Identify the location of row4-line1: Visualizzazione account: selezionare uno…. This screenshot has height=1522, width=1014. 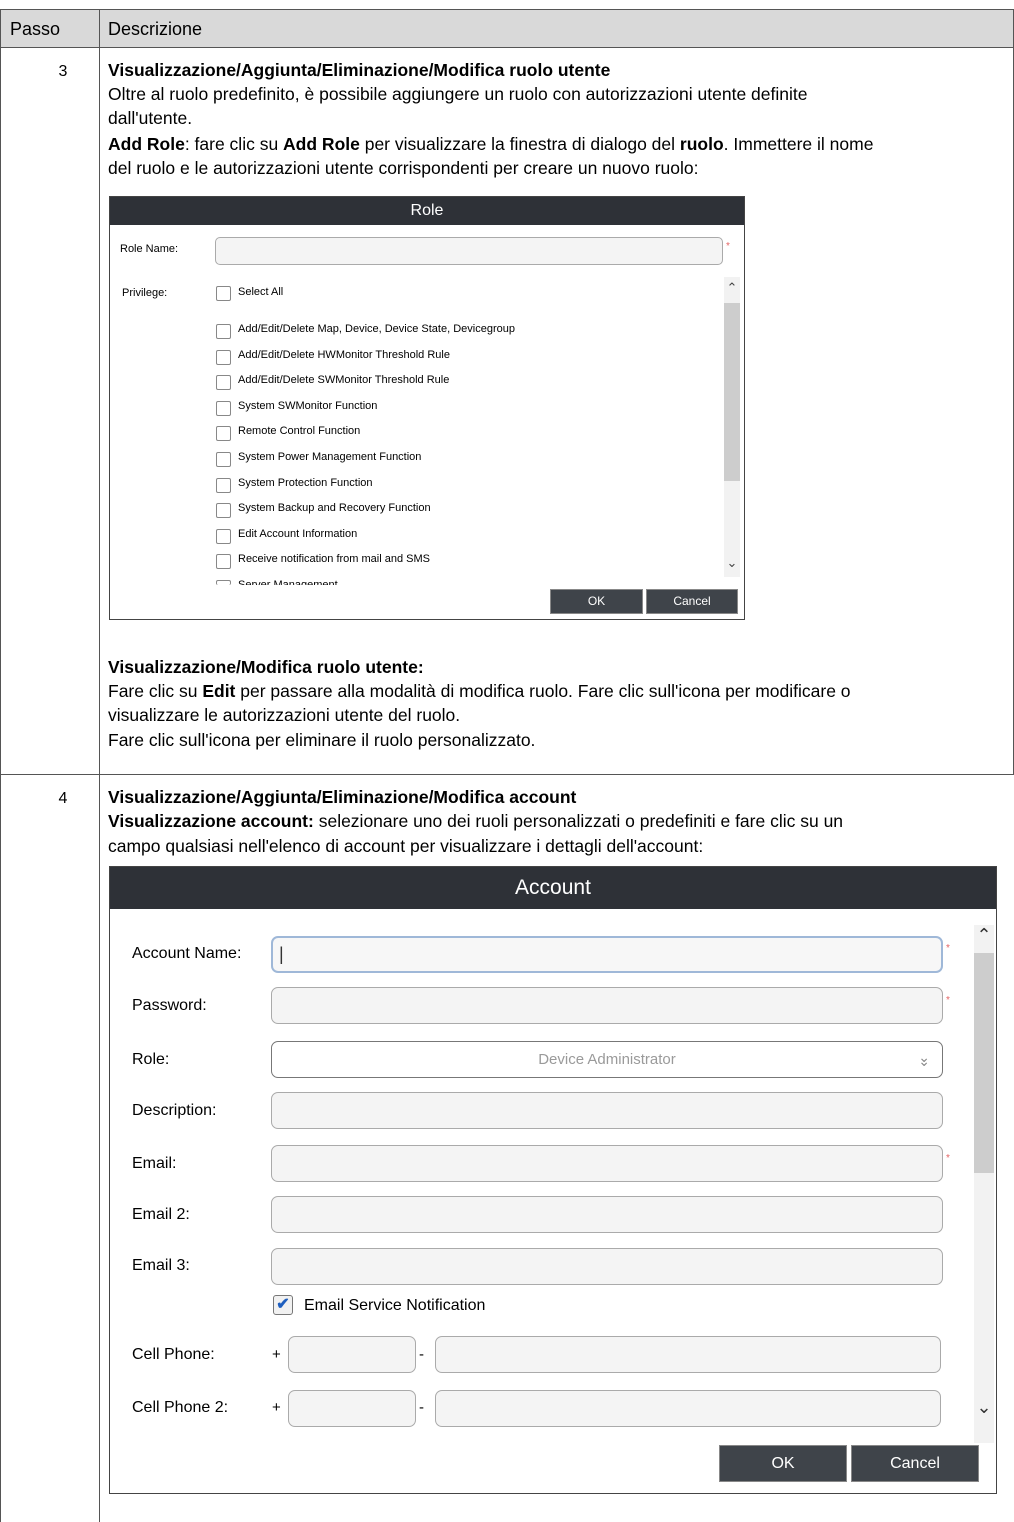
(475, 821).